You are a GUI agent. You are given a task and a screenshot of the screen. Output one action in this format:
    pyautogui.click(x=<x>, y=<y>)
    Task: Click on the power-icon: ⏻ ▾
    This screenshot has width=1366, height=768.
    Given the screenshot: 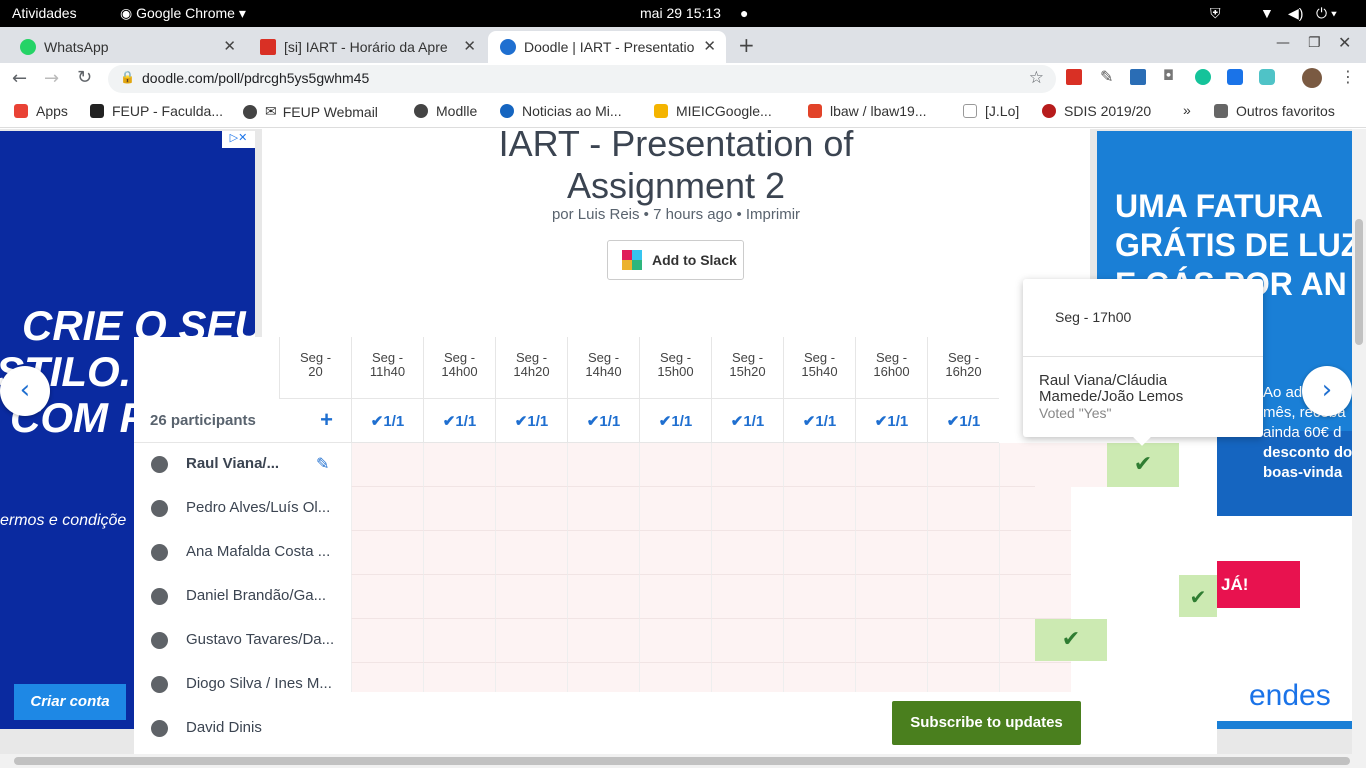 What is the action you would take?
    pyautogui.click(x=1326, y=13)
    